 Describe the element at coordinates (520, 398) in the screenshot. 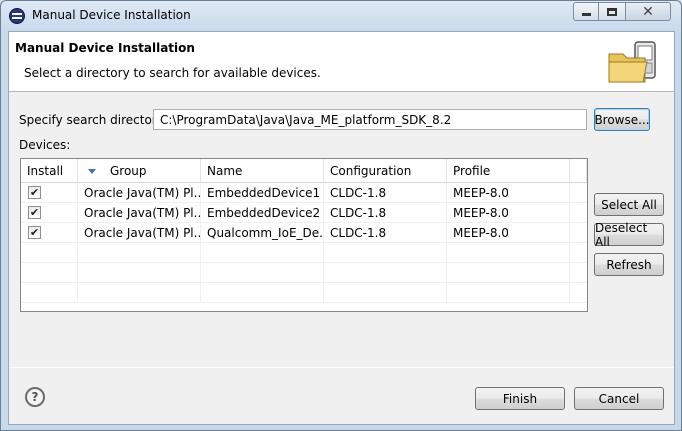

I see `finish-button: Finish` at that location.